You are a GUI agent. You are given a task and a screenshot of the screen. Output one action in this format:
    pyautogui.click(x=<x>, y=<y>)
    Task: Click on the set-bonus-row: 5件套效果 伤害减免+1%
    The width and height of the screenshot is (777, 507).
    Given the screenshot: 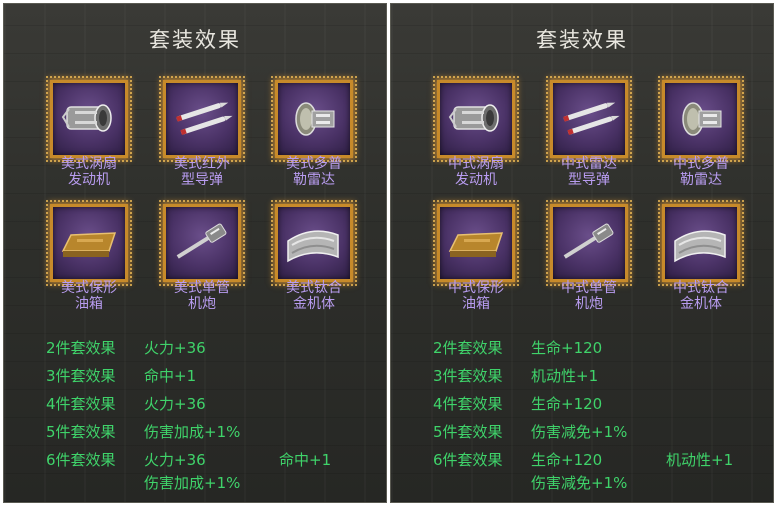 What is the action you would take?
    pyautogui.click(x=530, y=432)
    